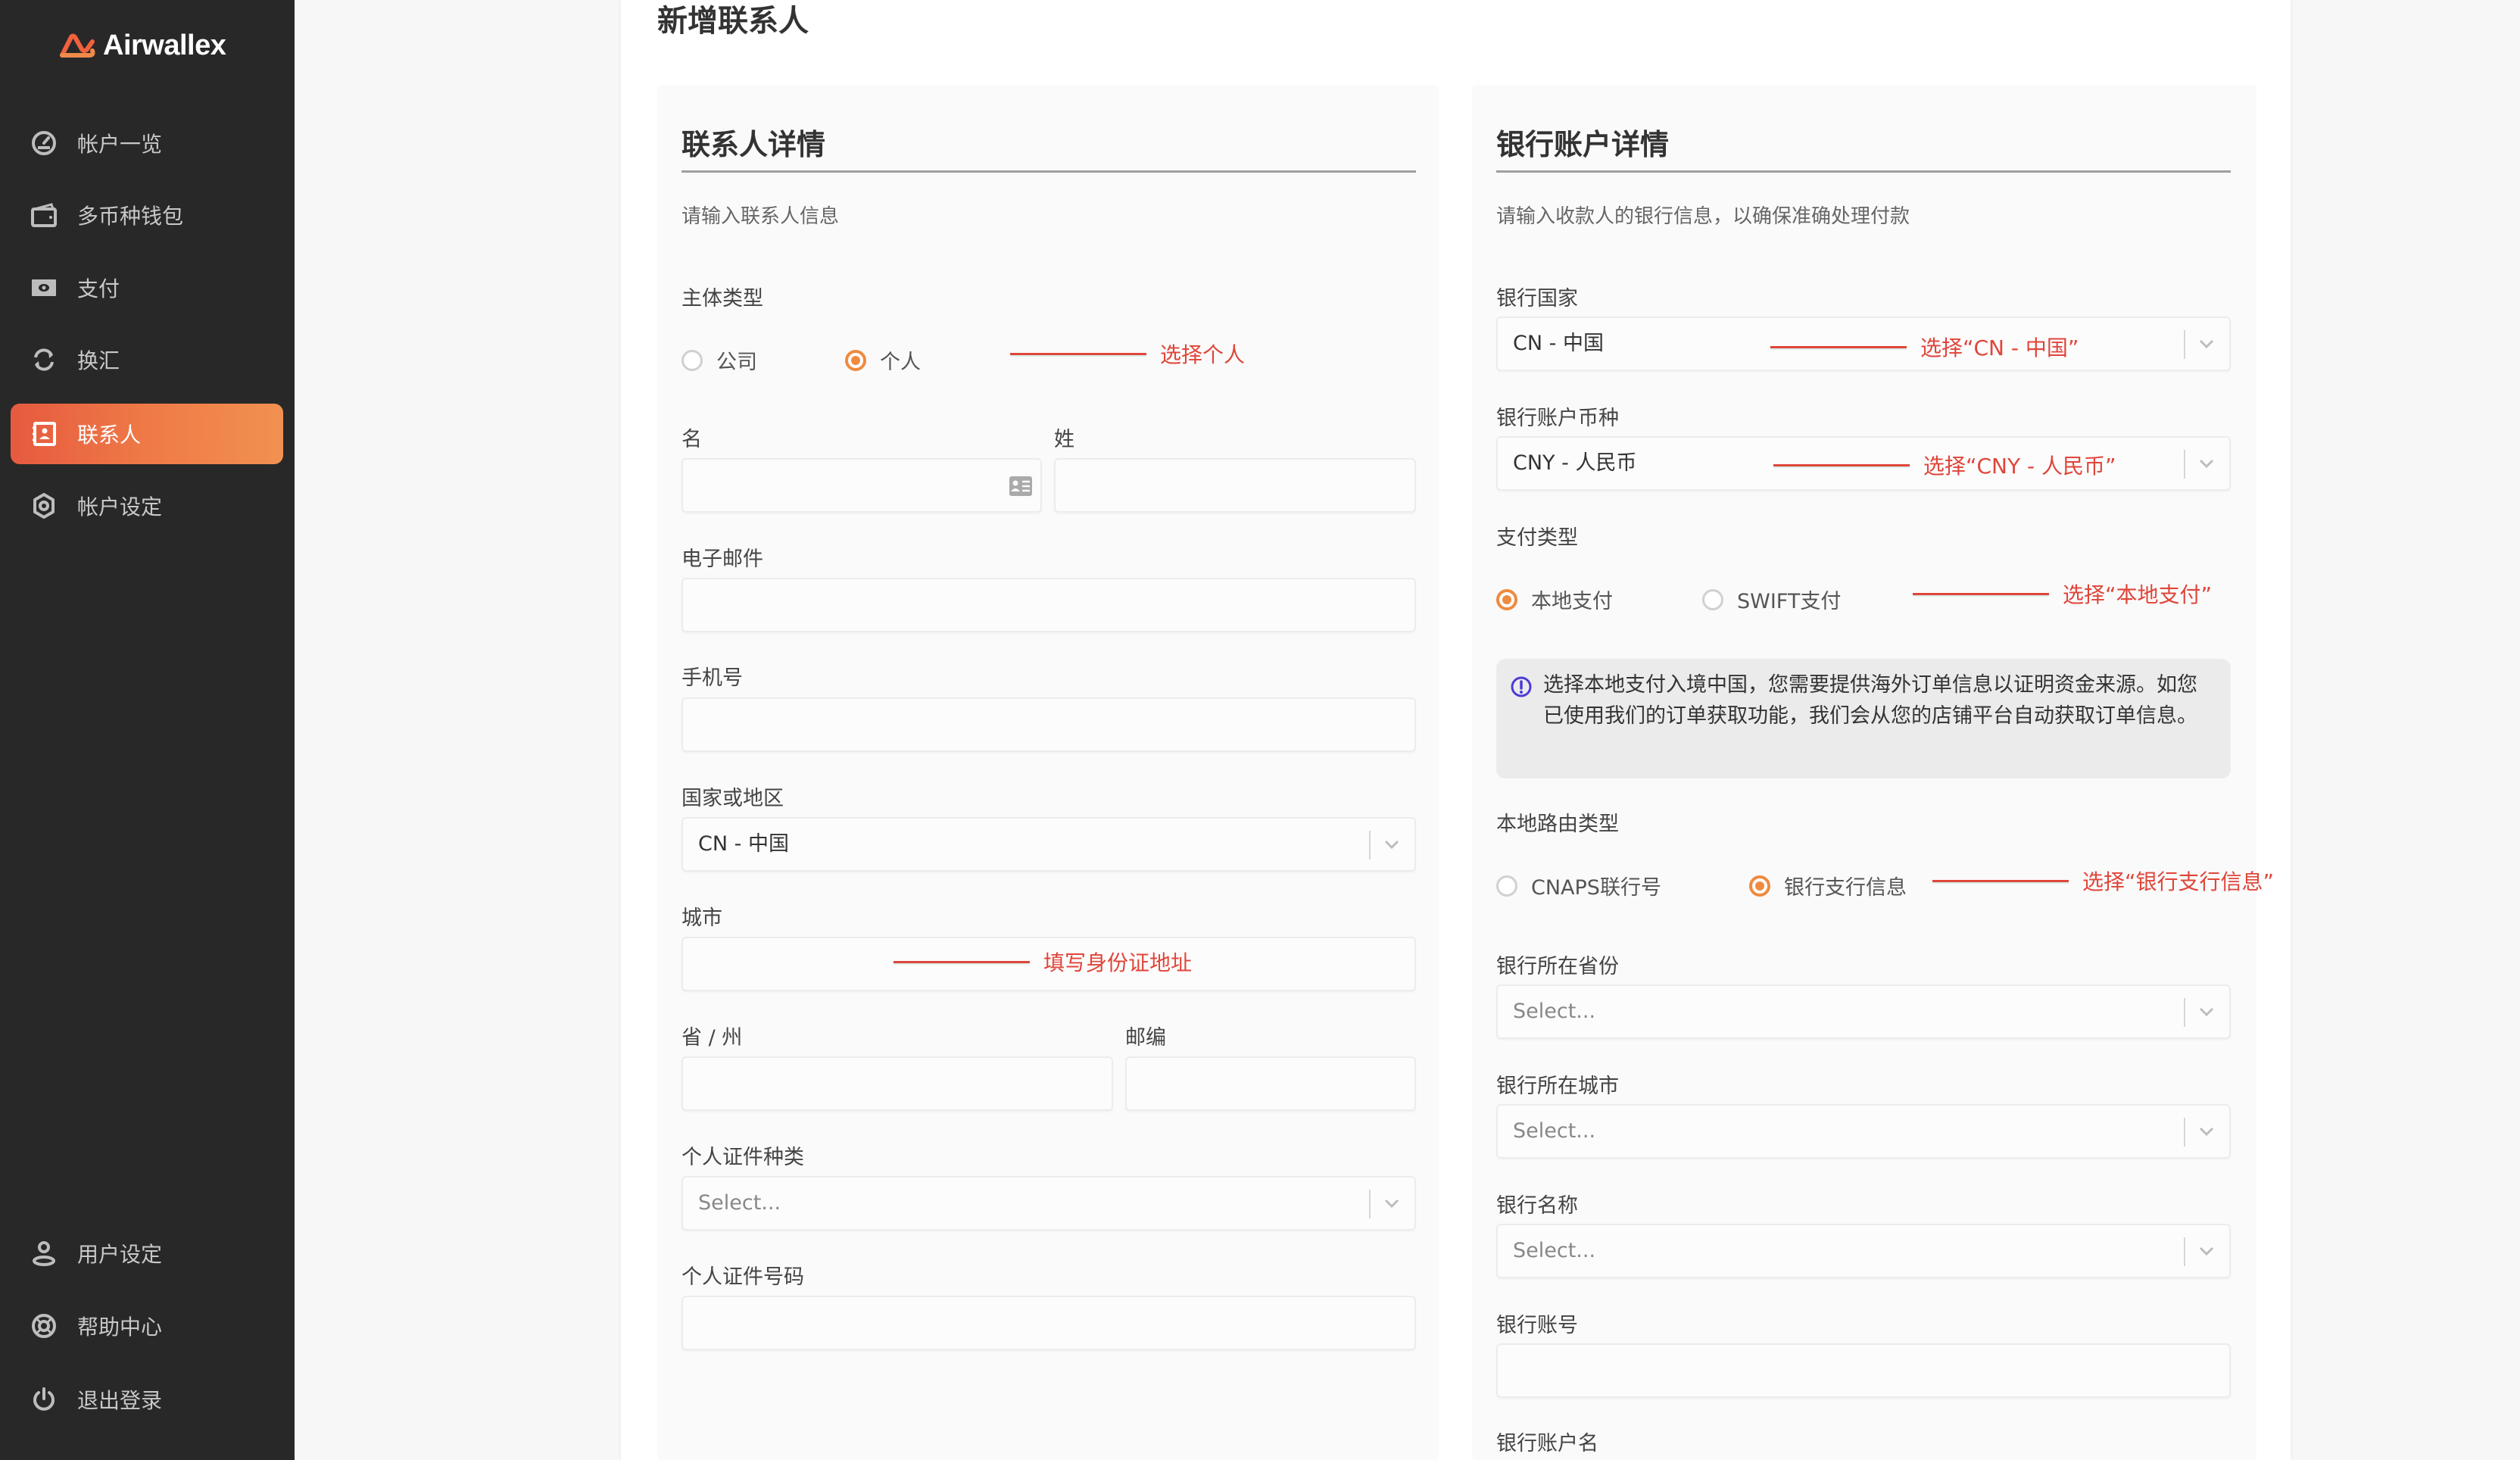 This screenshot has height=1460, width=2520. What do you see at coordinates (722, 298) in the screenshot?
I see `entity-type-label: 主体类型` at bounding box center [722, 298].